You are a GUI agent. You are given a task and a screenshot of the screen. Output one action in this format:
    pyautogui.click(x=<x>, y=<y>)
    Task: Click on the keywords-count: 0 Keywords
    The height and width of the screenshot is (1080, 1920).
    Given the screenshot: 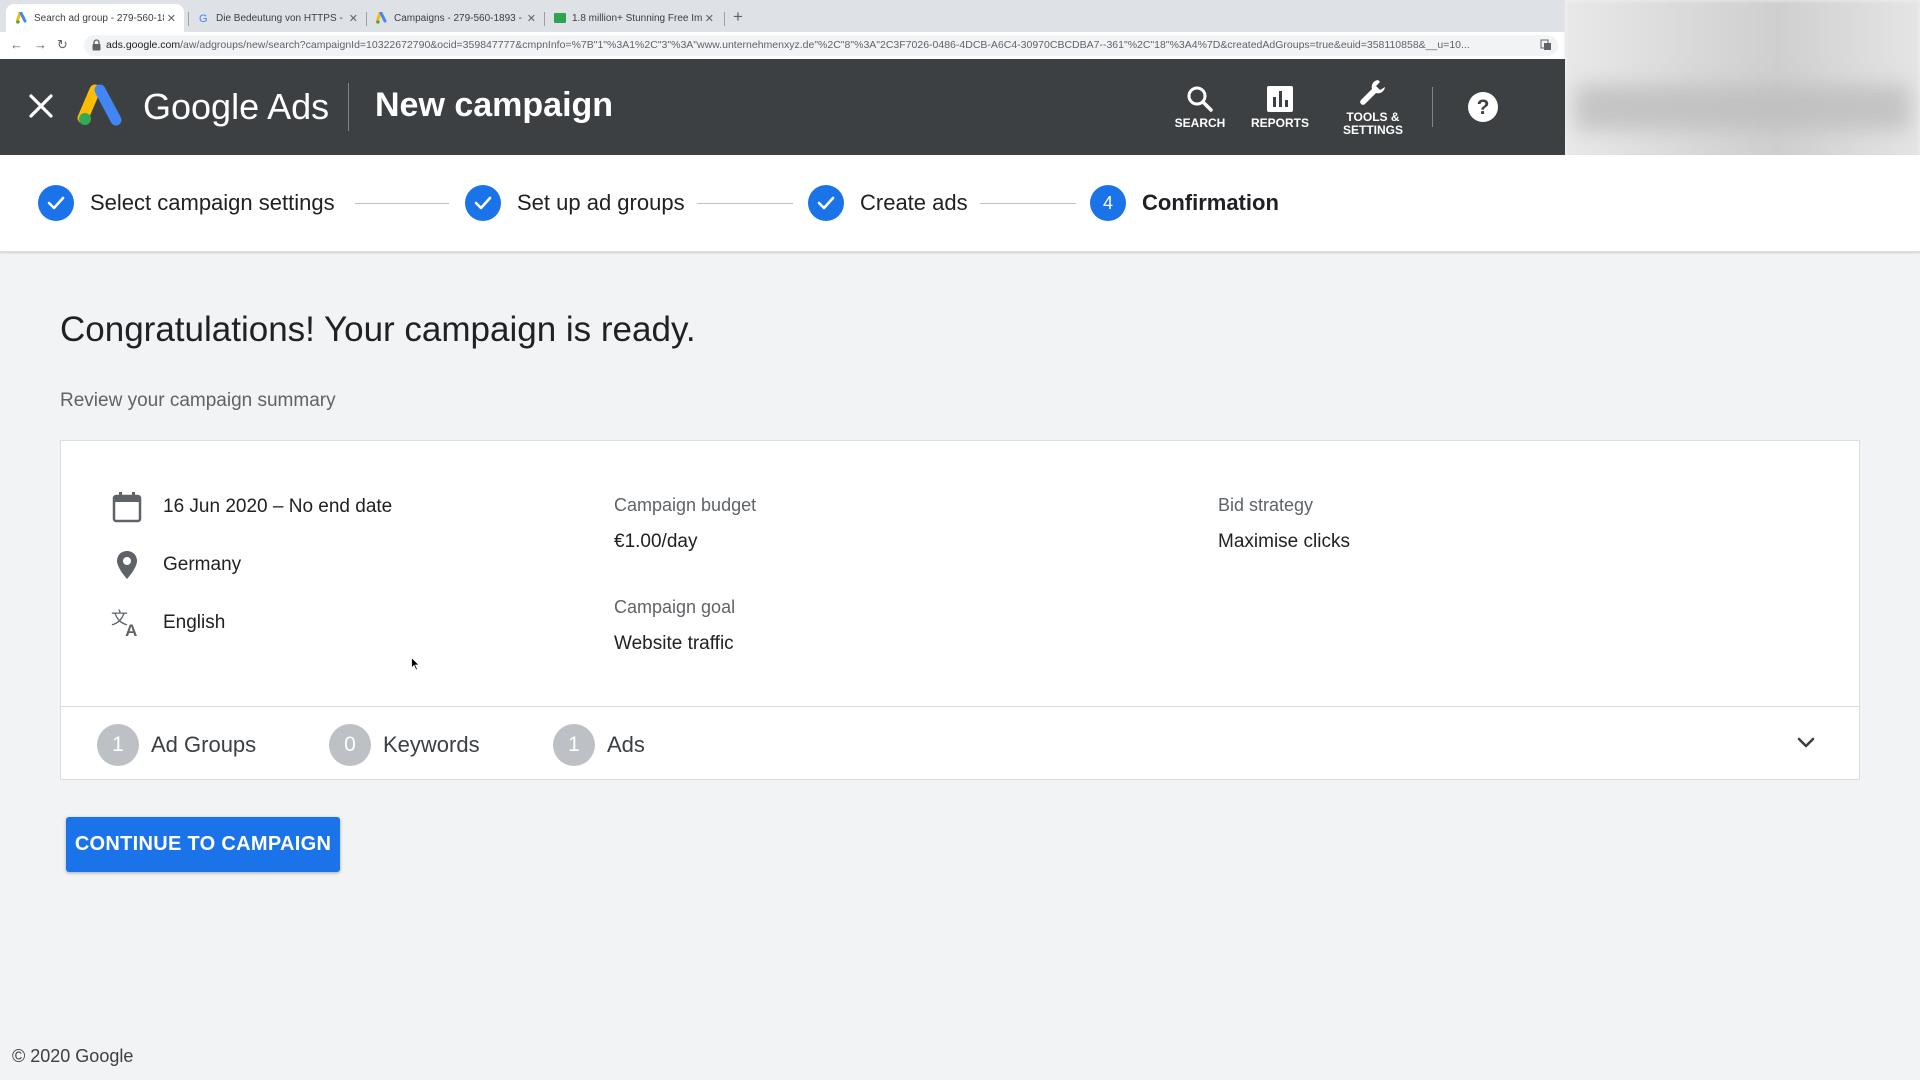 What is the action you would take?
    pyautogui.click(x=404, y=745)
    